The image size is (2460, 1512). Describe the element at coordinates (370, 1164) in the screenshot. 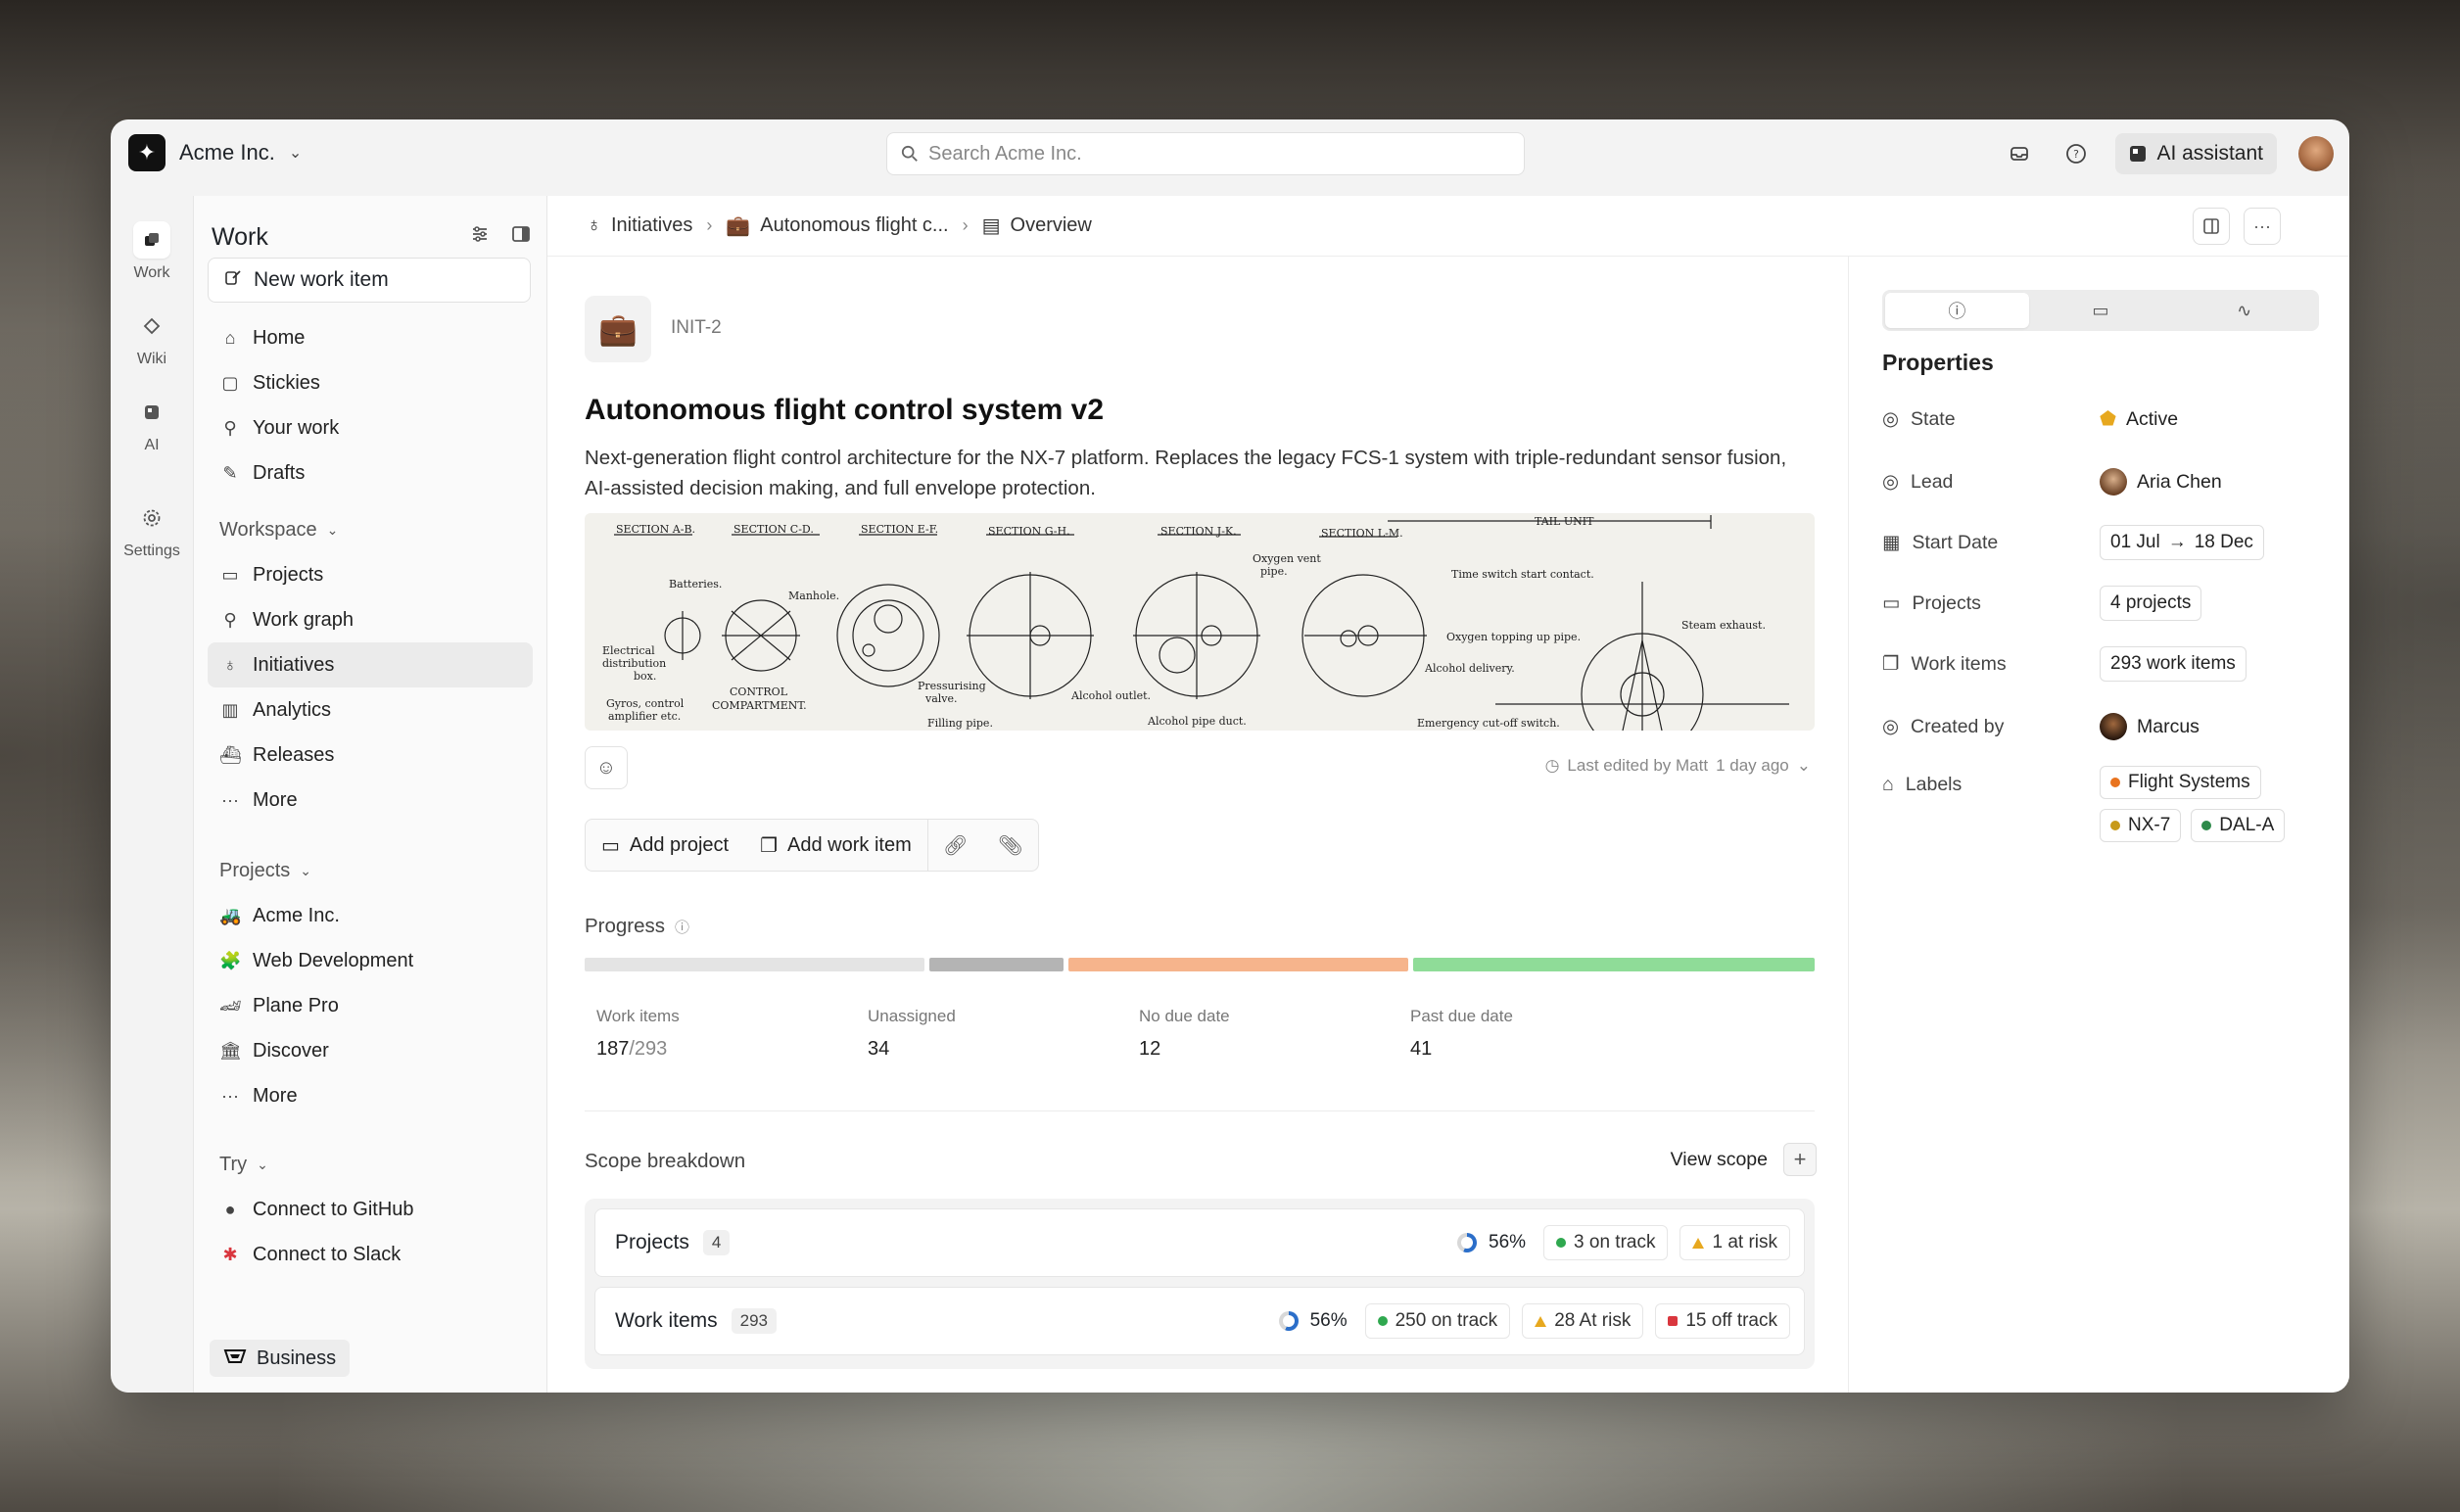

I see `try-section-header: Try ⌄` at that location.